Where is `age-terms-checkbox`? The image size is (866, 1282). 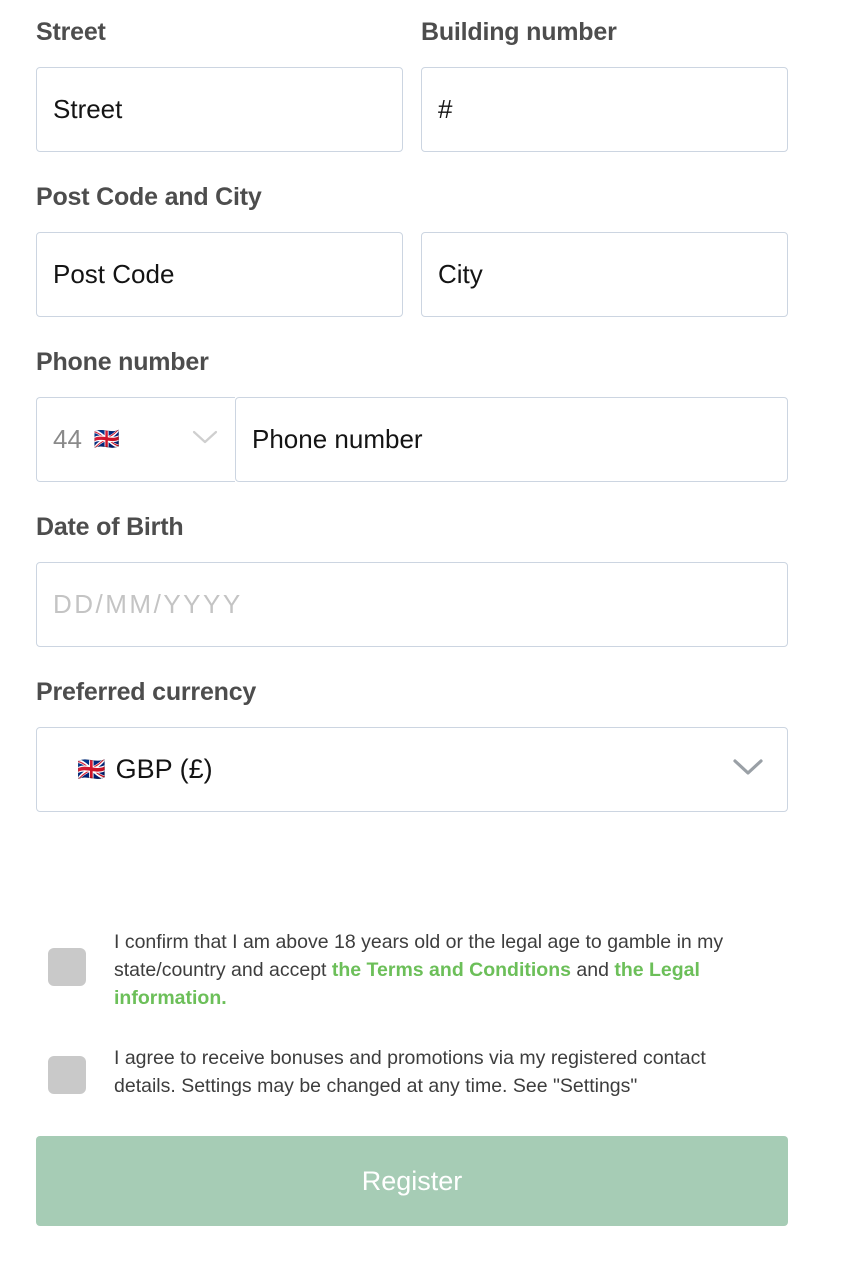
age-terms-checkbox is located at coordinates (67, 967).